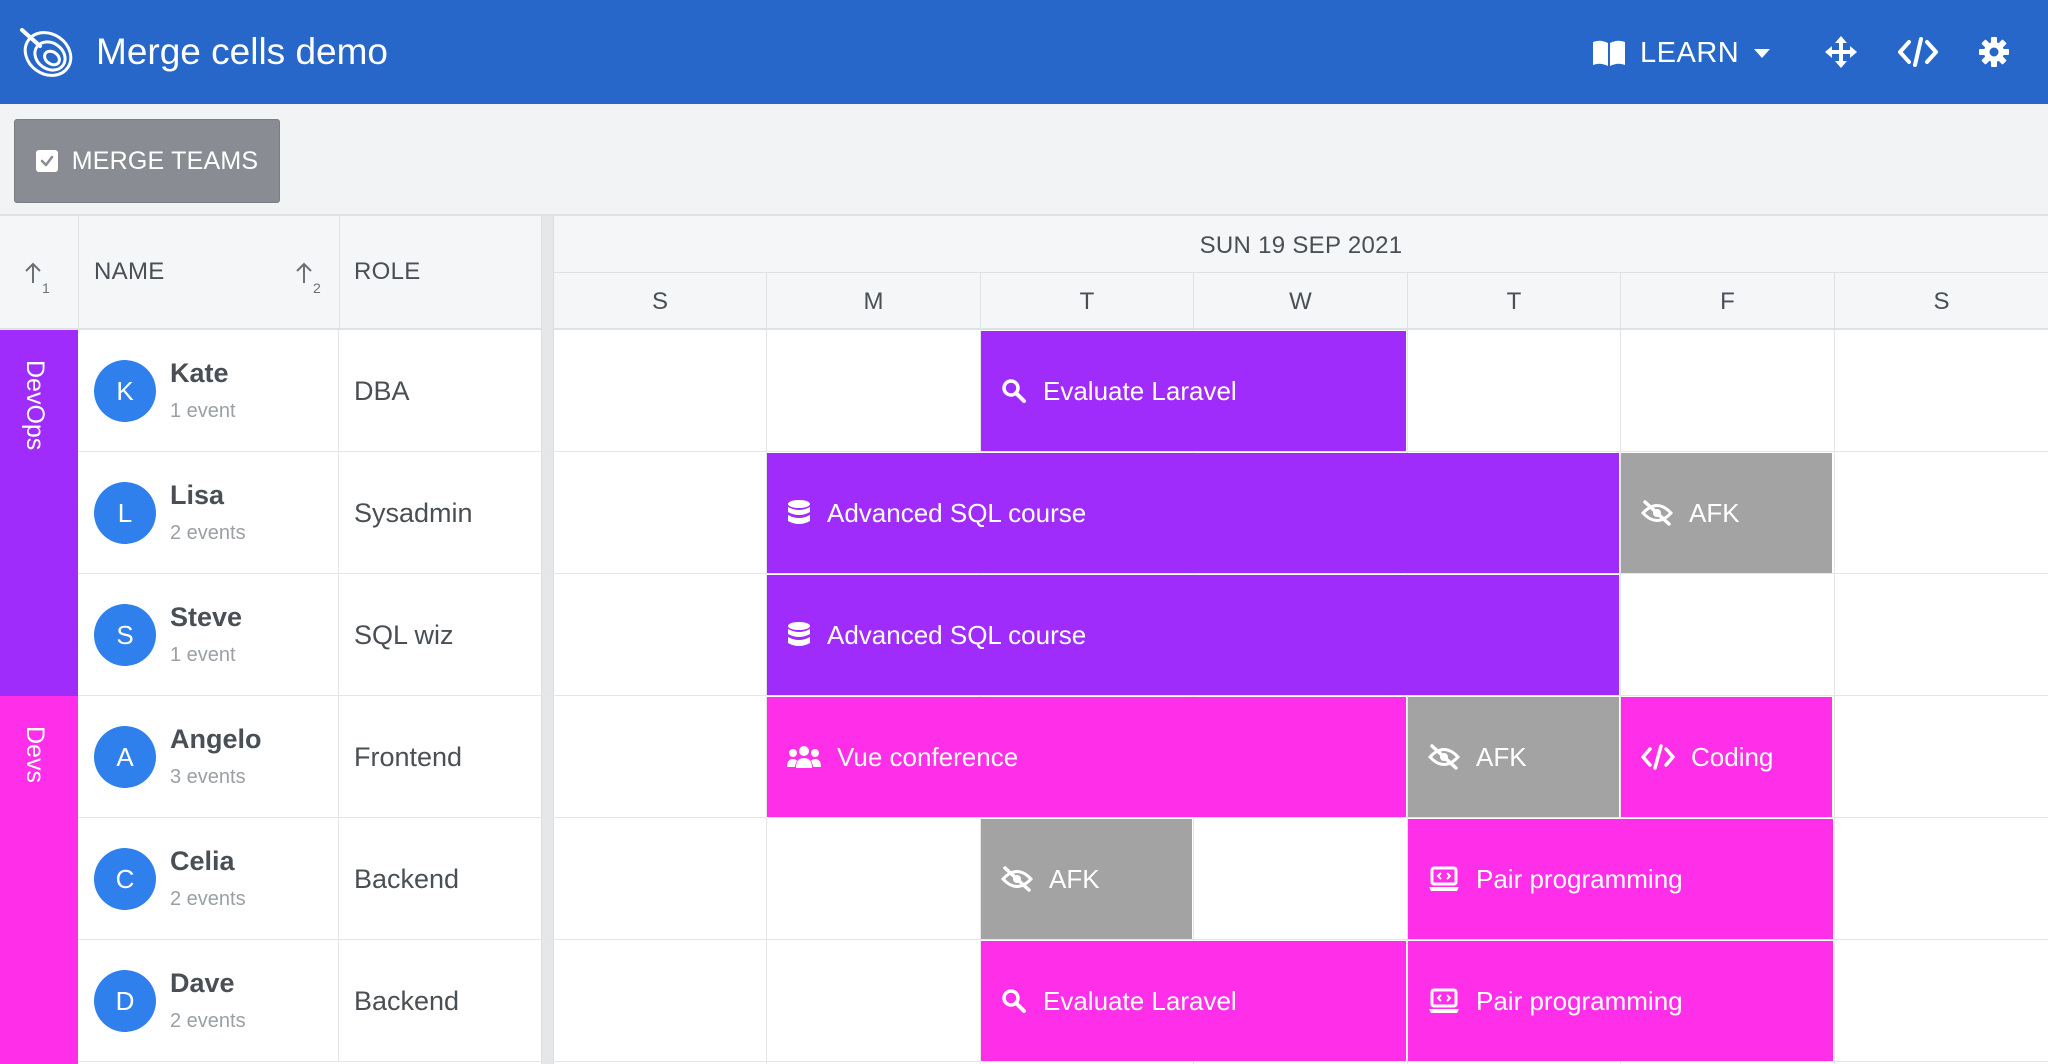 This screenshot has width=2048, height=1064. I want to click on event-label: Coding, so click(1732, 756).